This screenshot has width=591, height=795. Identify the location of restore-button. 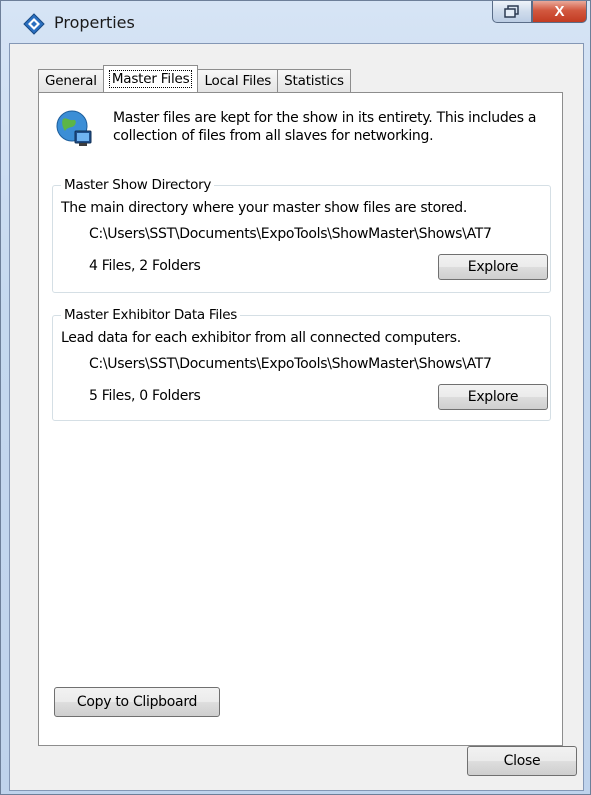
(512, 12).